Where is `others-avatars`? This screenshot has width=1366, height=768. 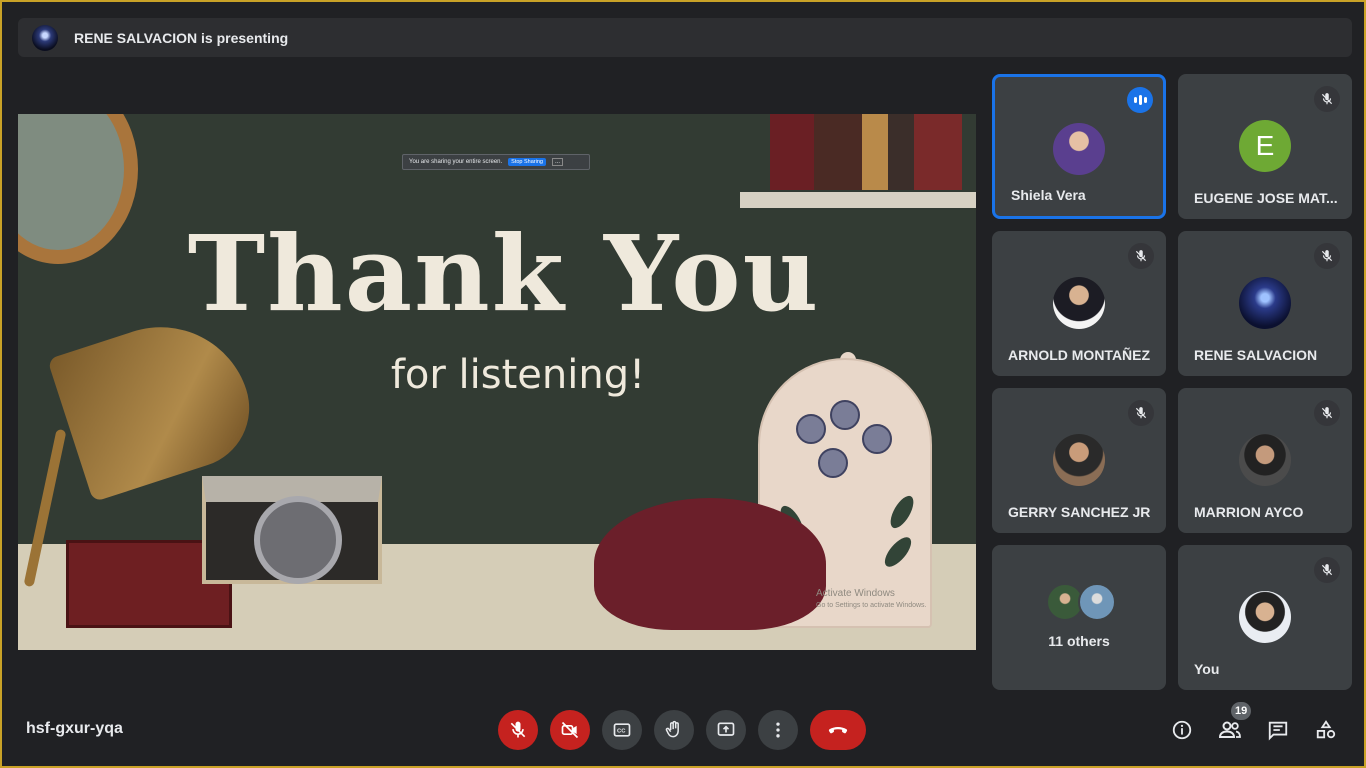 others-avatars is located at coordinates (1081, 603).